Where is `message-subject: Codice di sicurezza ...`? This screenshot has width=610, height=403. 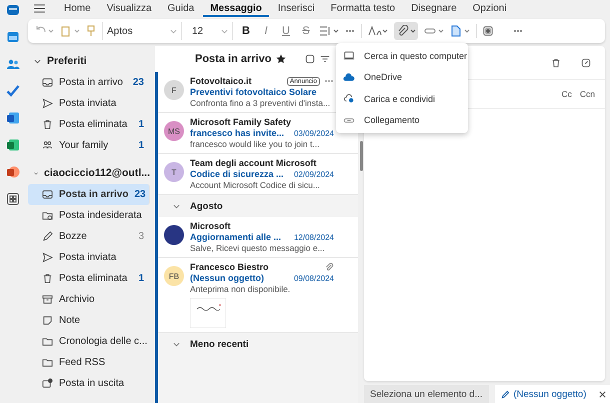
message-subject: Codice di sicurezza ... is located at coordinates (237, 174).